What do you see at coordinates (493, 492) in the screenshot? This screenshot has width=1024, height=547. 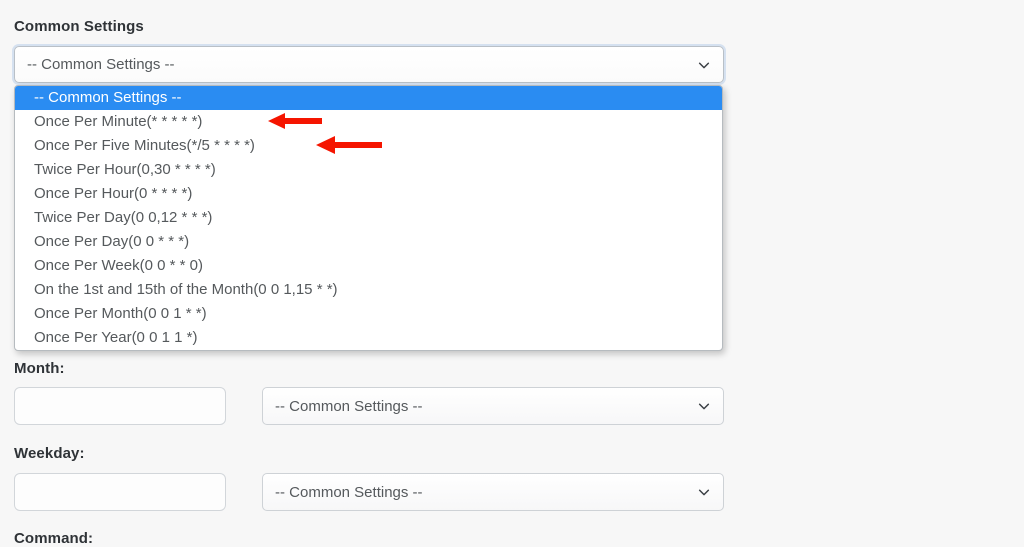 I see `weekday-common-settings-select: -- Common Settings --` at bounding box center [493, 492].